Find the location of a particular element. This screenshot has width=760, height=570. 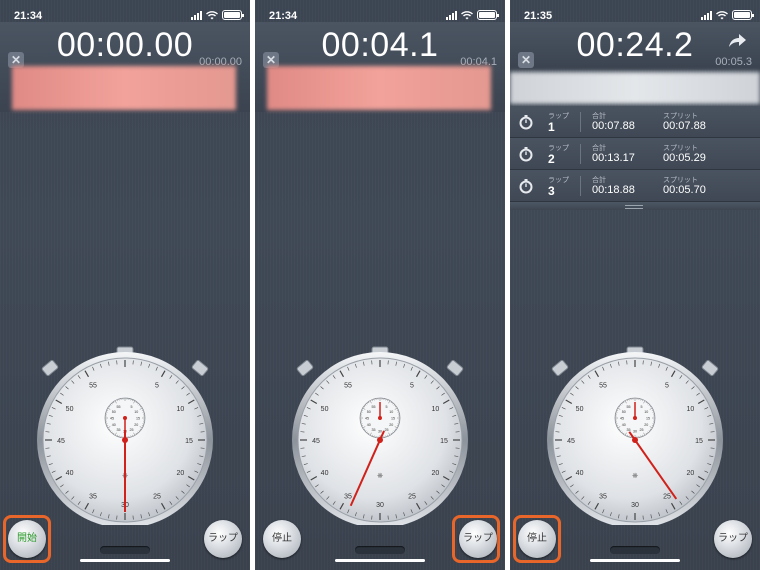

lap-row: ラップ 2 合計 00:13.17 スプリット 00:05.29 is located at coordinates (635, 154).